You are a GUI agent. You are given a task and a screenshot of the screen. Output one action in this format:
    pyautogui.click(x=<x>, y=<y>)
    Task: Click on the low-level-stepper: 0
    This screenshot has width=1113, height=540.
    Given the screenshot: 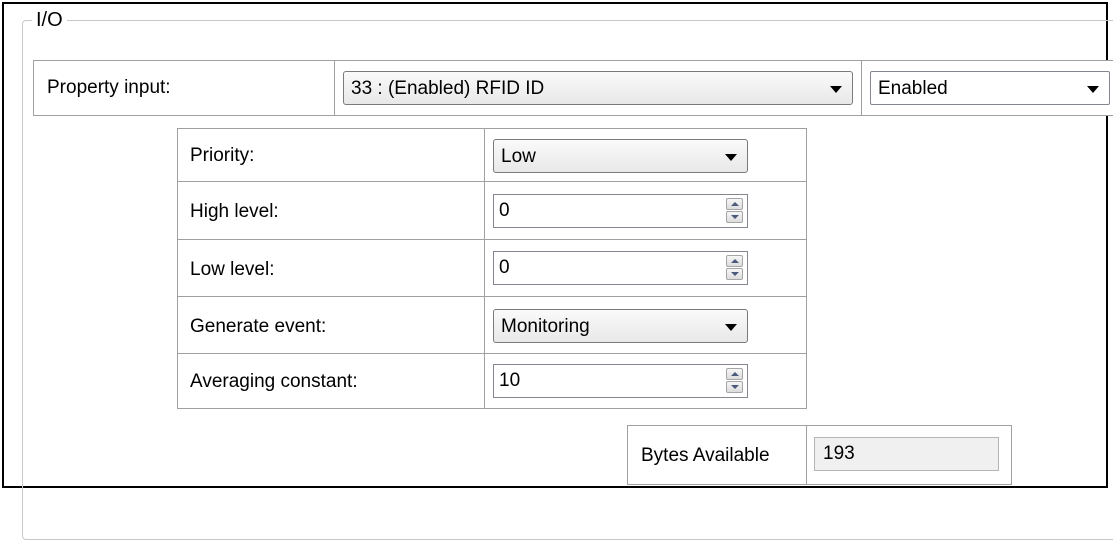 What is the action you would take?
    pyautogui.click(x=620, y=268)
    